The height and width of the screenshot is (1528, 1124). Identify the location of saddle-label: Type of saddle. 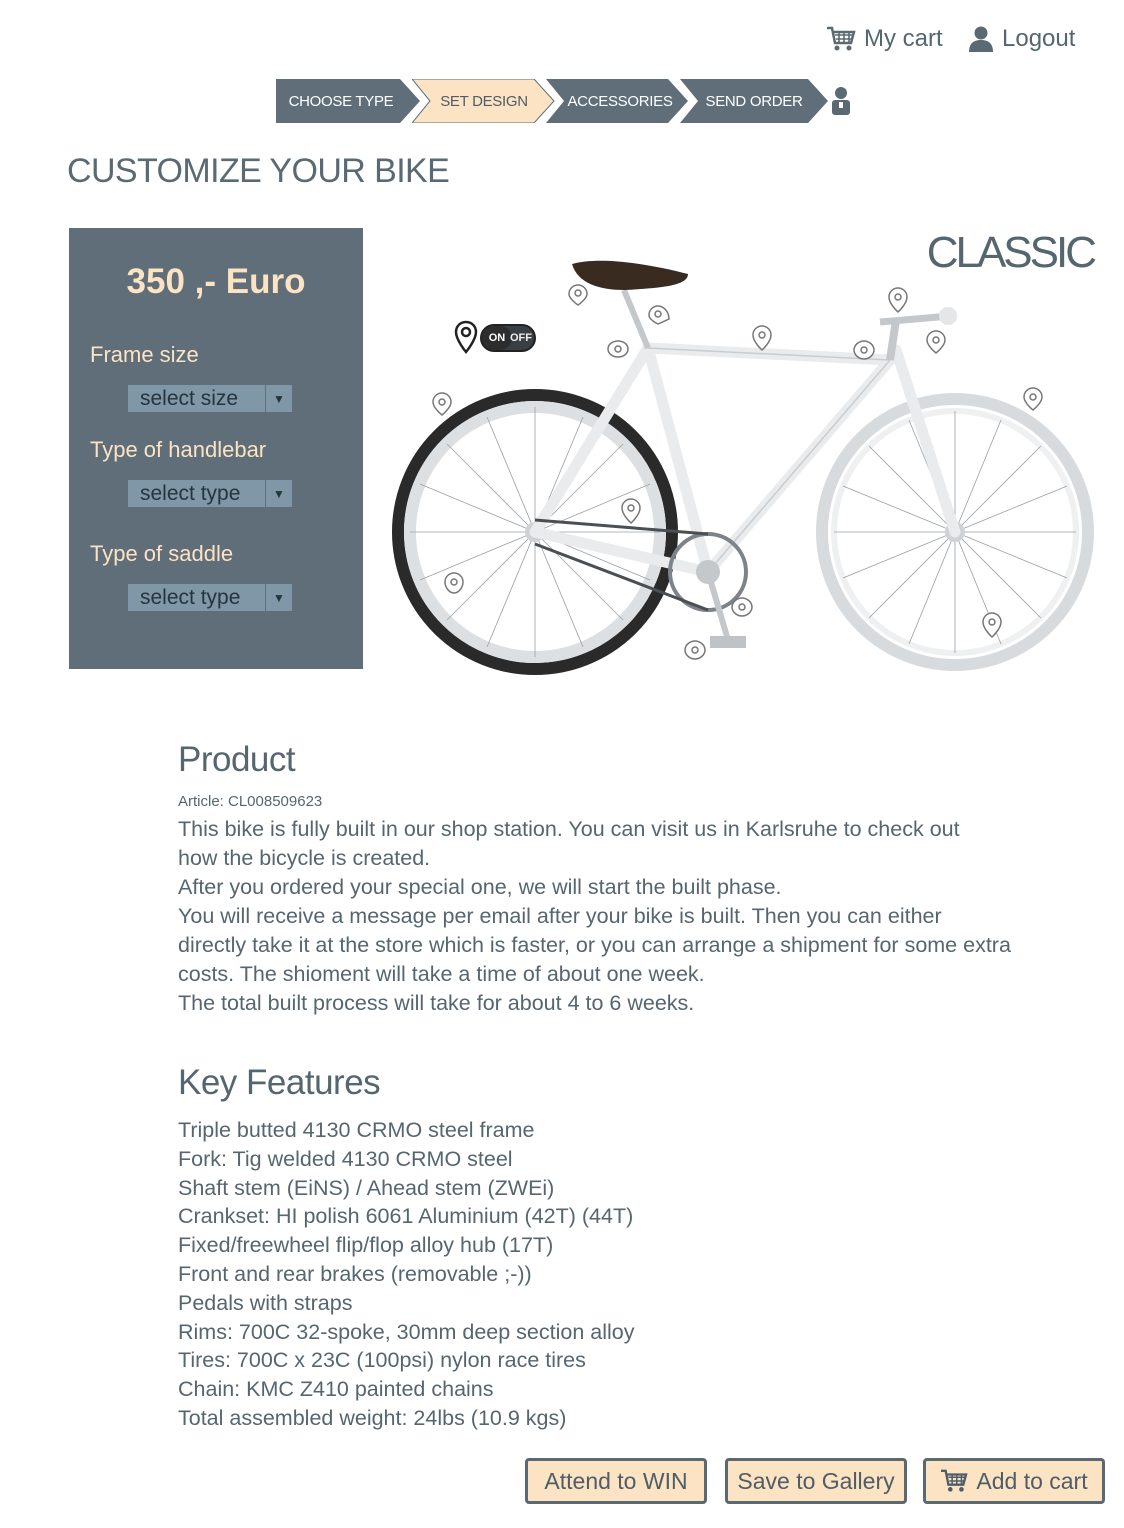
(162, 553).